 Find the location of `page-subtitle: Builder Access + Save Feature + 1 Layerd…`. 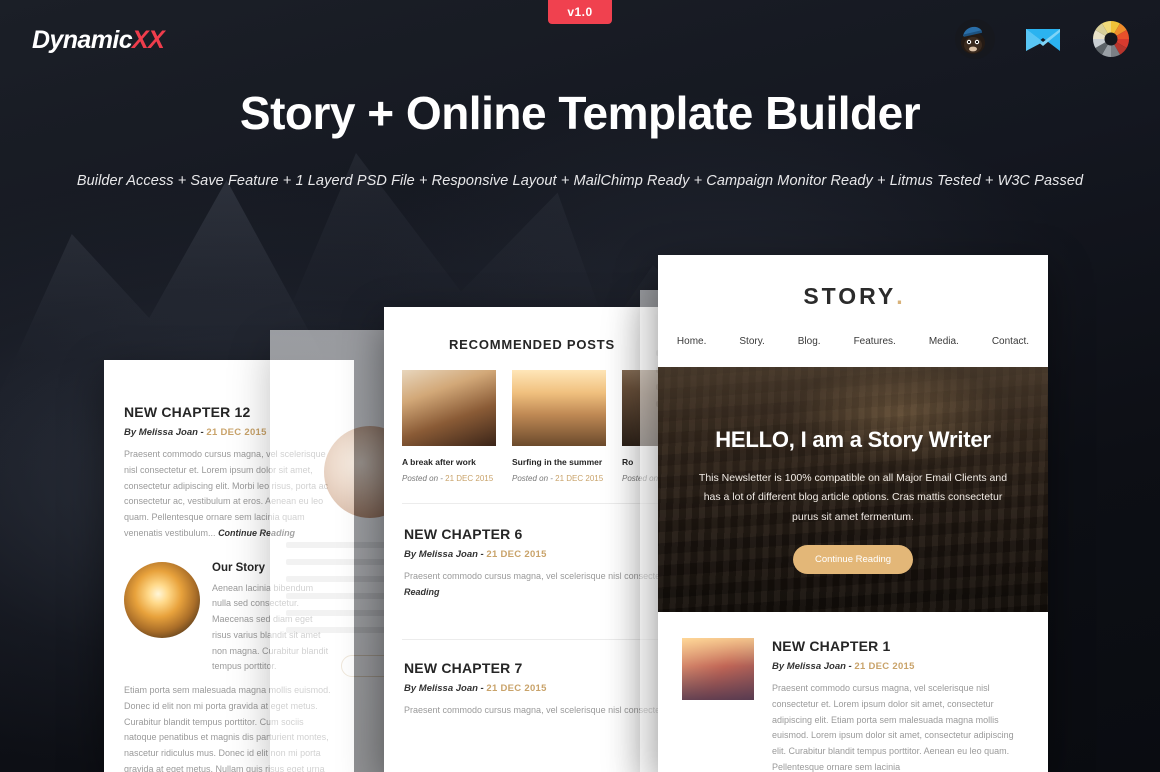

page-subtitle: Builder Access + Save Feature + 1 Layerd… is located at coordinates (580, 181).